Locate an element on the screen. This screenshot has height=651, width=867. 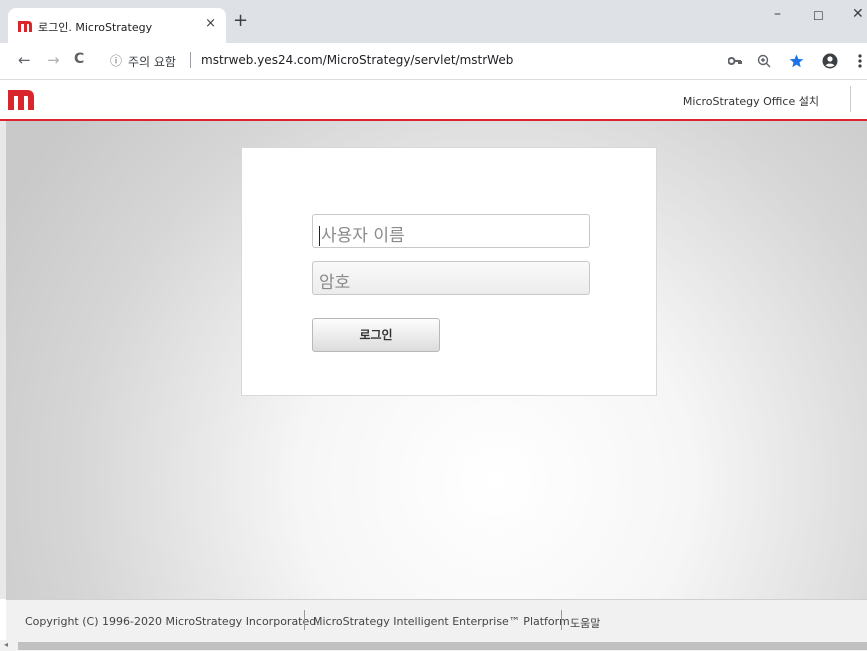
key-icon is located at coordinates (735, 61).